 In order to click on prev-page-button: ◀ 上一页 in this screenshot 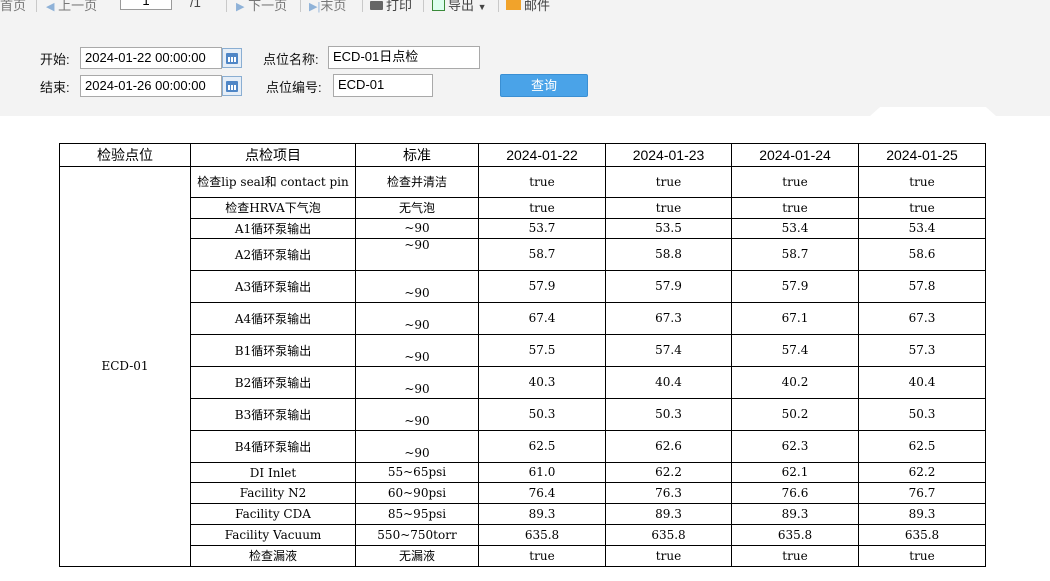, I will do `click(71, 7)`.